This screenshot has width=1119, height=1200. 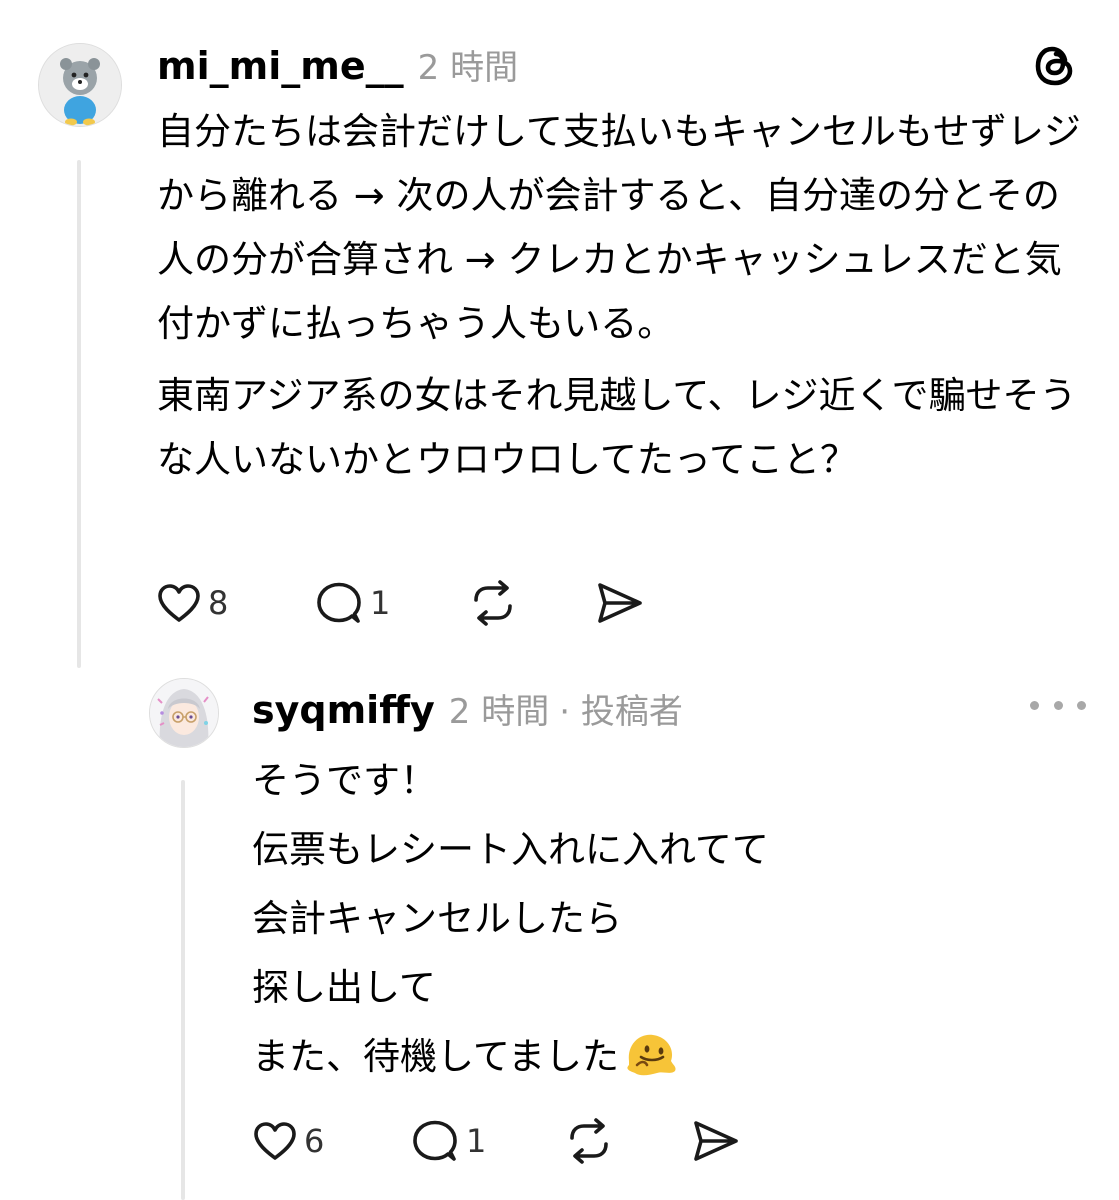 What do you see at coordinates (1056, 66) in the screenshot?
I see `threads-logo-icon` at bounding box center [1056, 66].